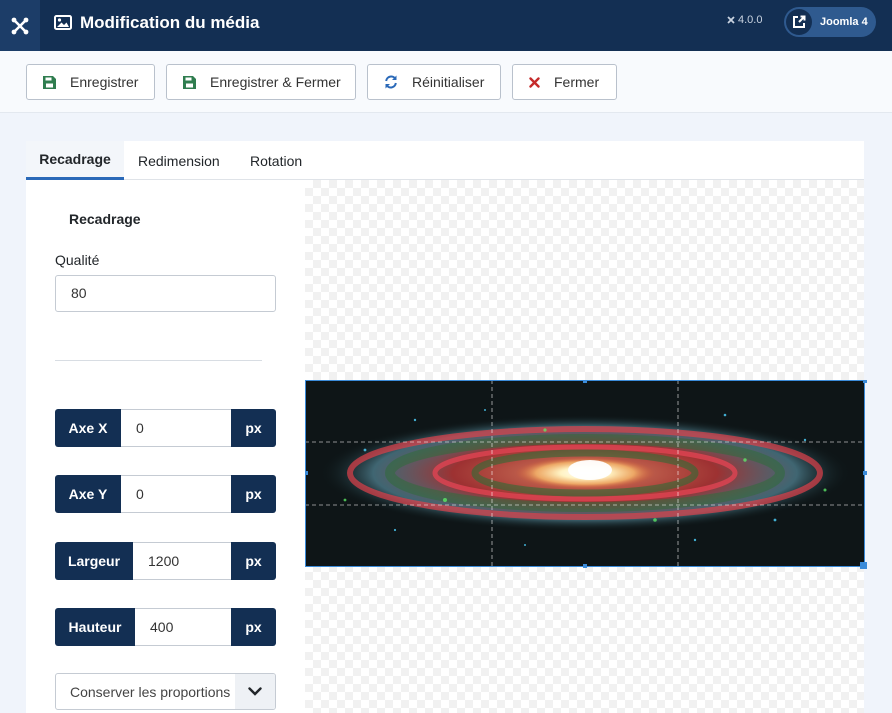  Describe the element at coordinates (275, 82) in the screenshot. I see `save-close-label: Enregistrer & Fermer` at that location.